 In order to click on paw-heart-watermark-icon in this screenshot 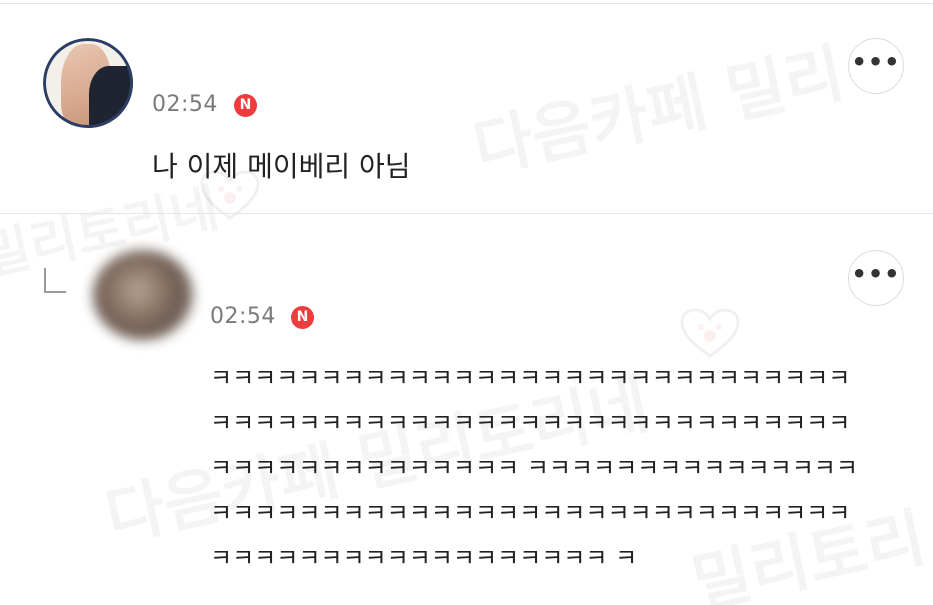, I will do `click(710, 333)`.